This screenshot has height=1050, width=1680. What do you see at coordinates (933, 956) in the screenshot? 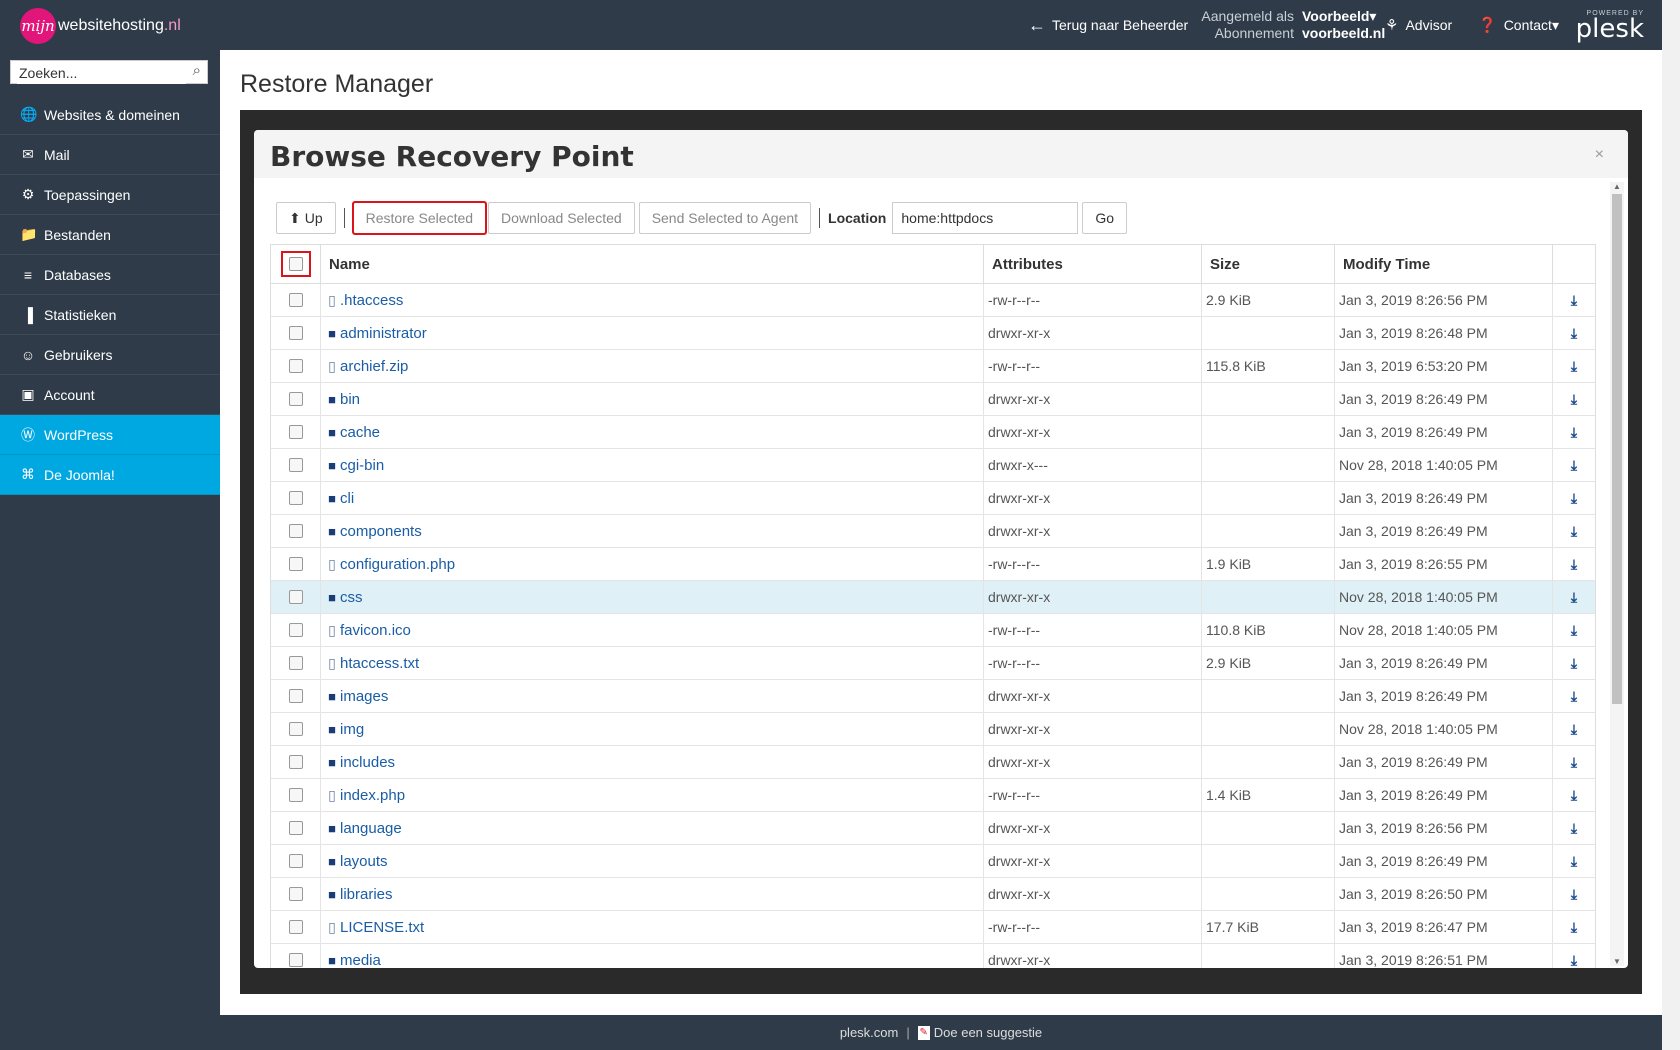
I see `table-row: ■ media drwxr-xr-x Jan 3, 2019 8:26:51 PM ⤓` at bounding box center [933, 956].